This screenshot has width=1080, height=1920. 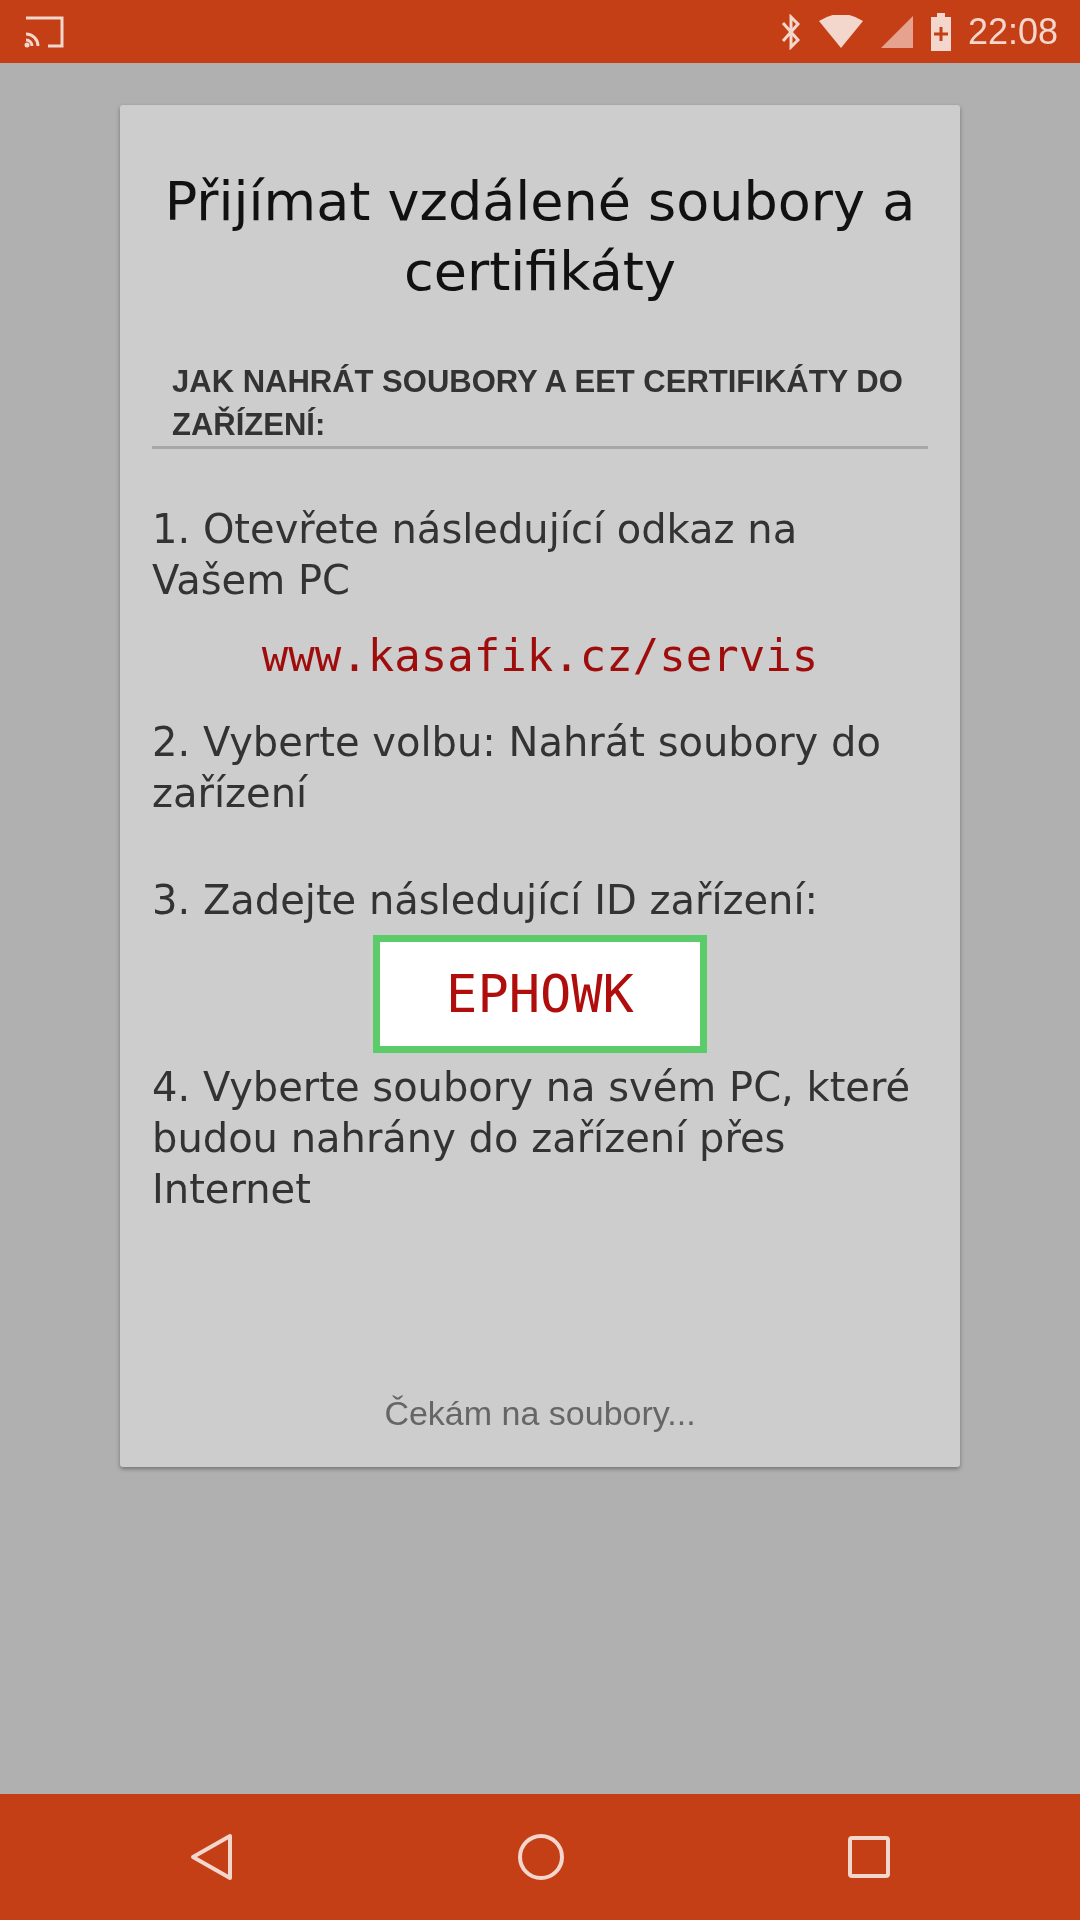 I want to click on section-heading: JAK NAHRÁT SOUBORY A EET CERTIFIKÁTY DO ZAŘÍZENÍ:, so click(x=538, y=403).